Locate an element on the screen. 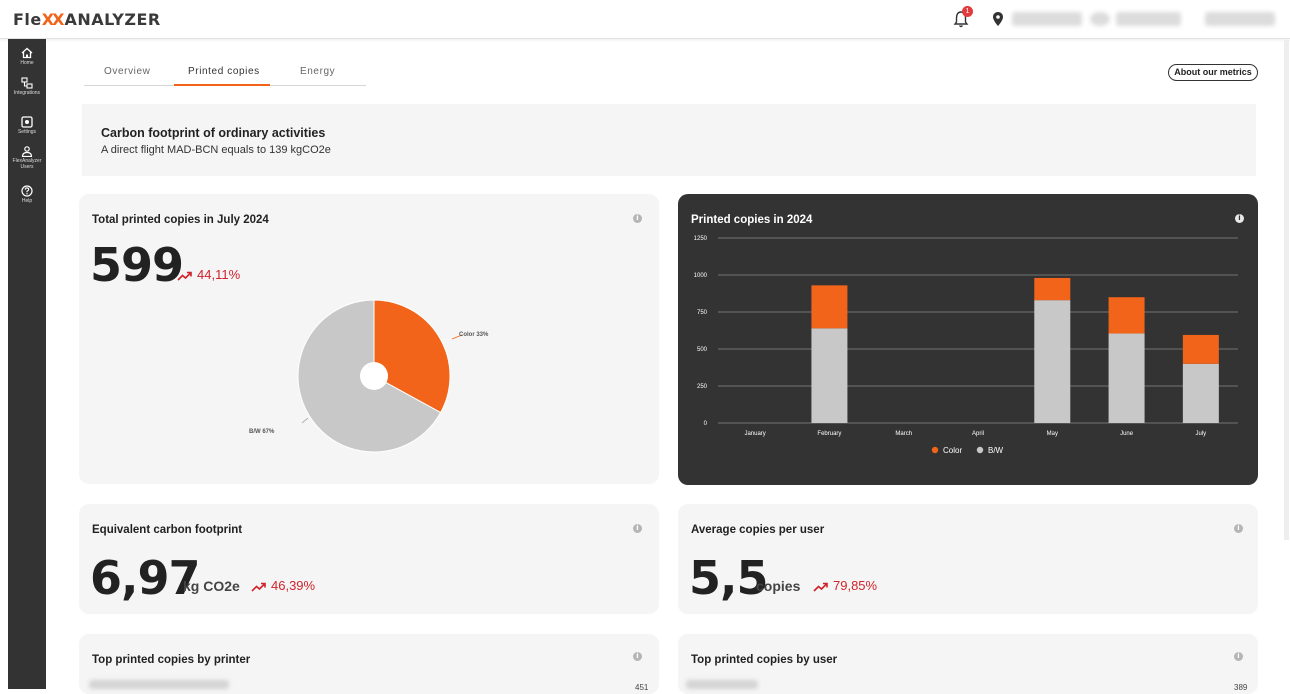 Image resolution: width=1290 pixels, height=694 pixels. sidebar-item-home: Home is located at coordinates (27, 56).